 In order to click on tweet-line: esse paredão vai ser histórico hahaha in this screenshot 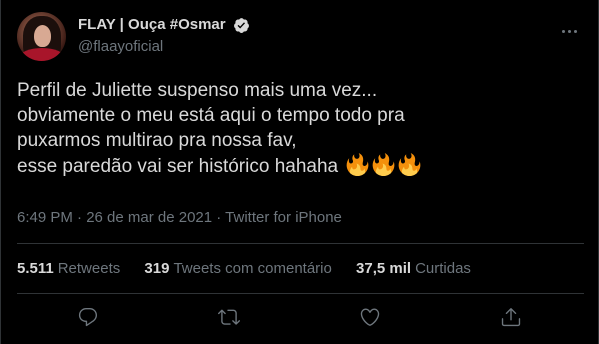, I will do `click(178, 166)`.